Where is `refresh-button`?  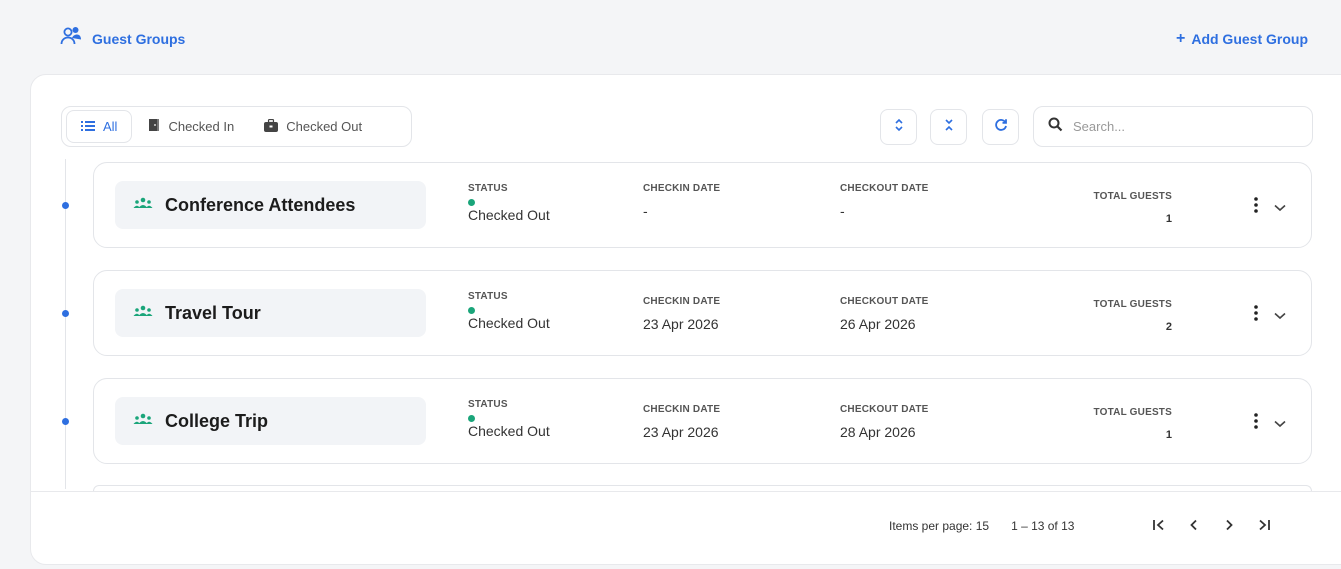
refresh-button is located at coordinates (1000, 127).